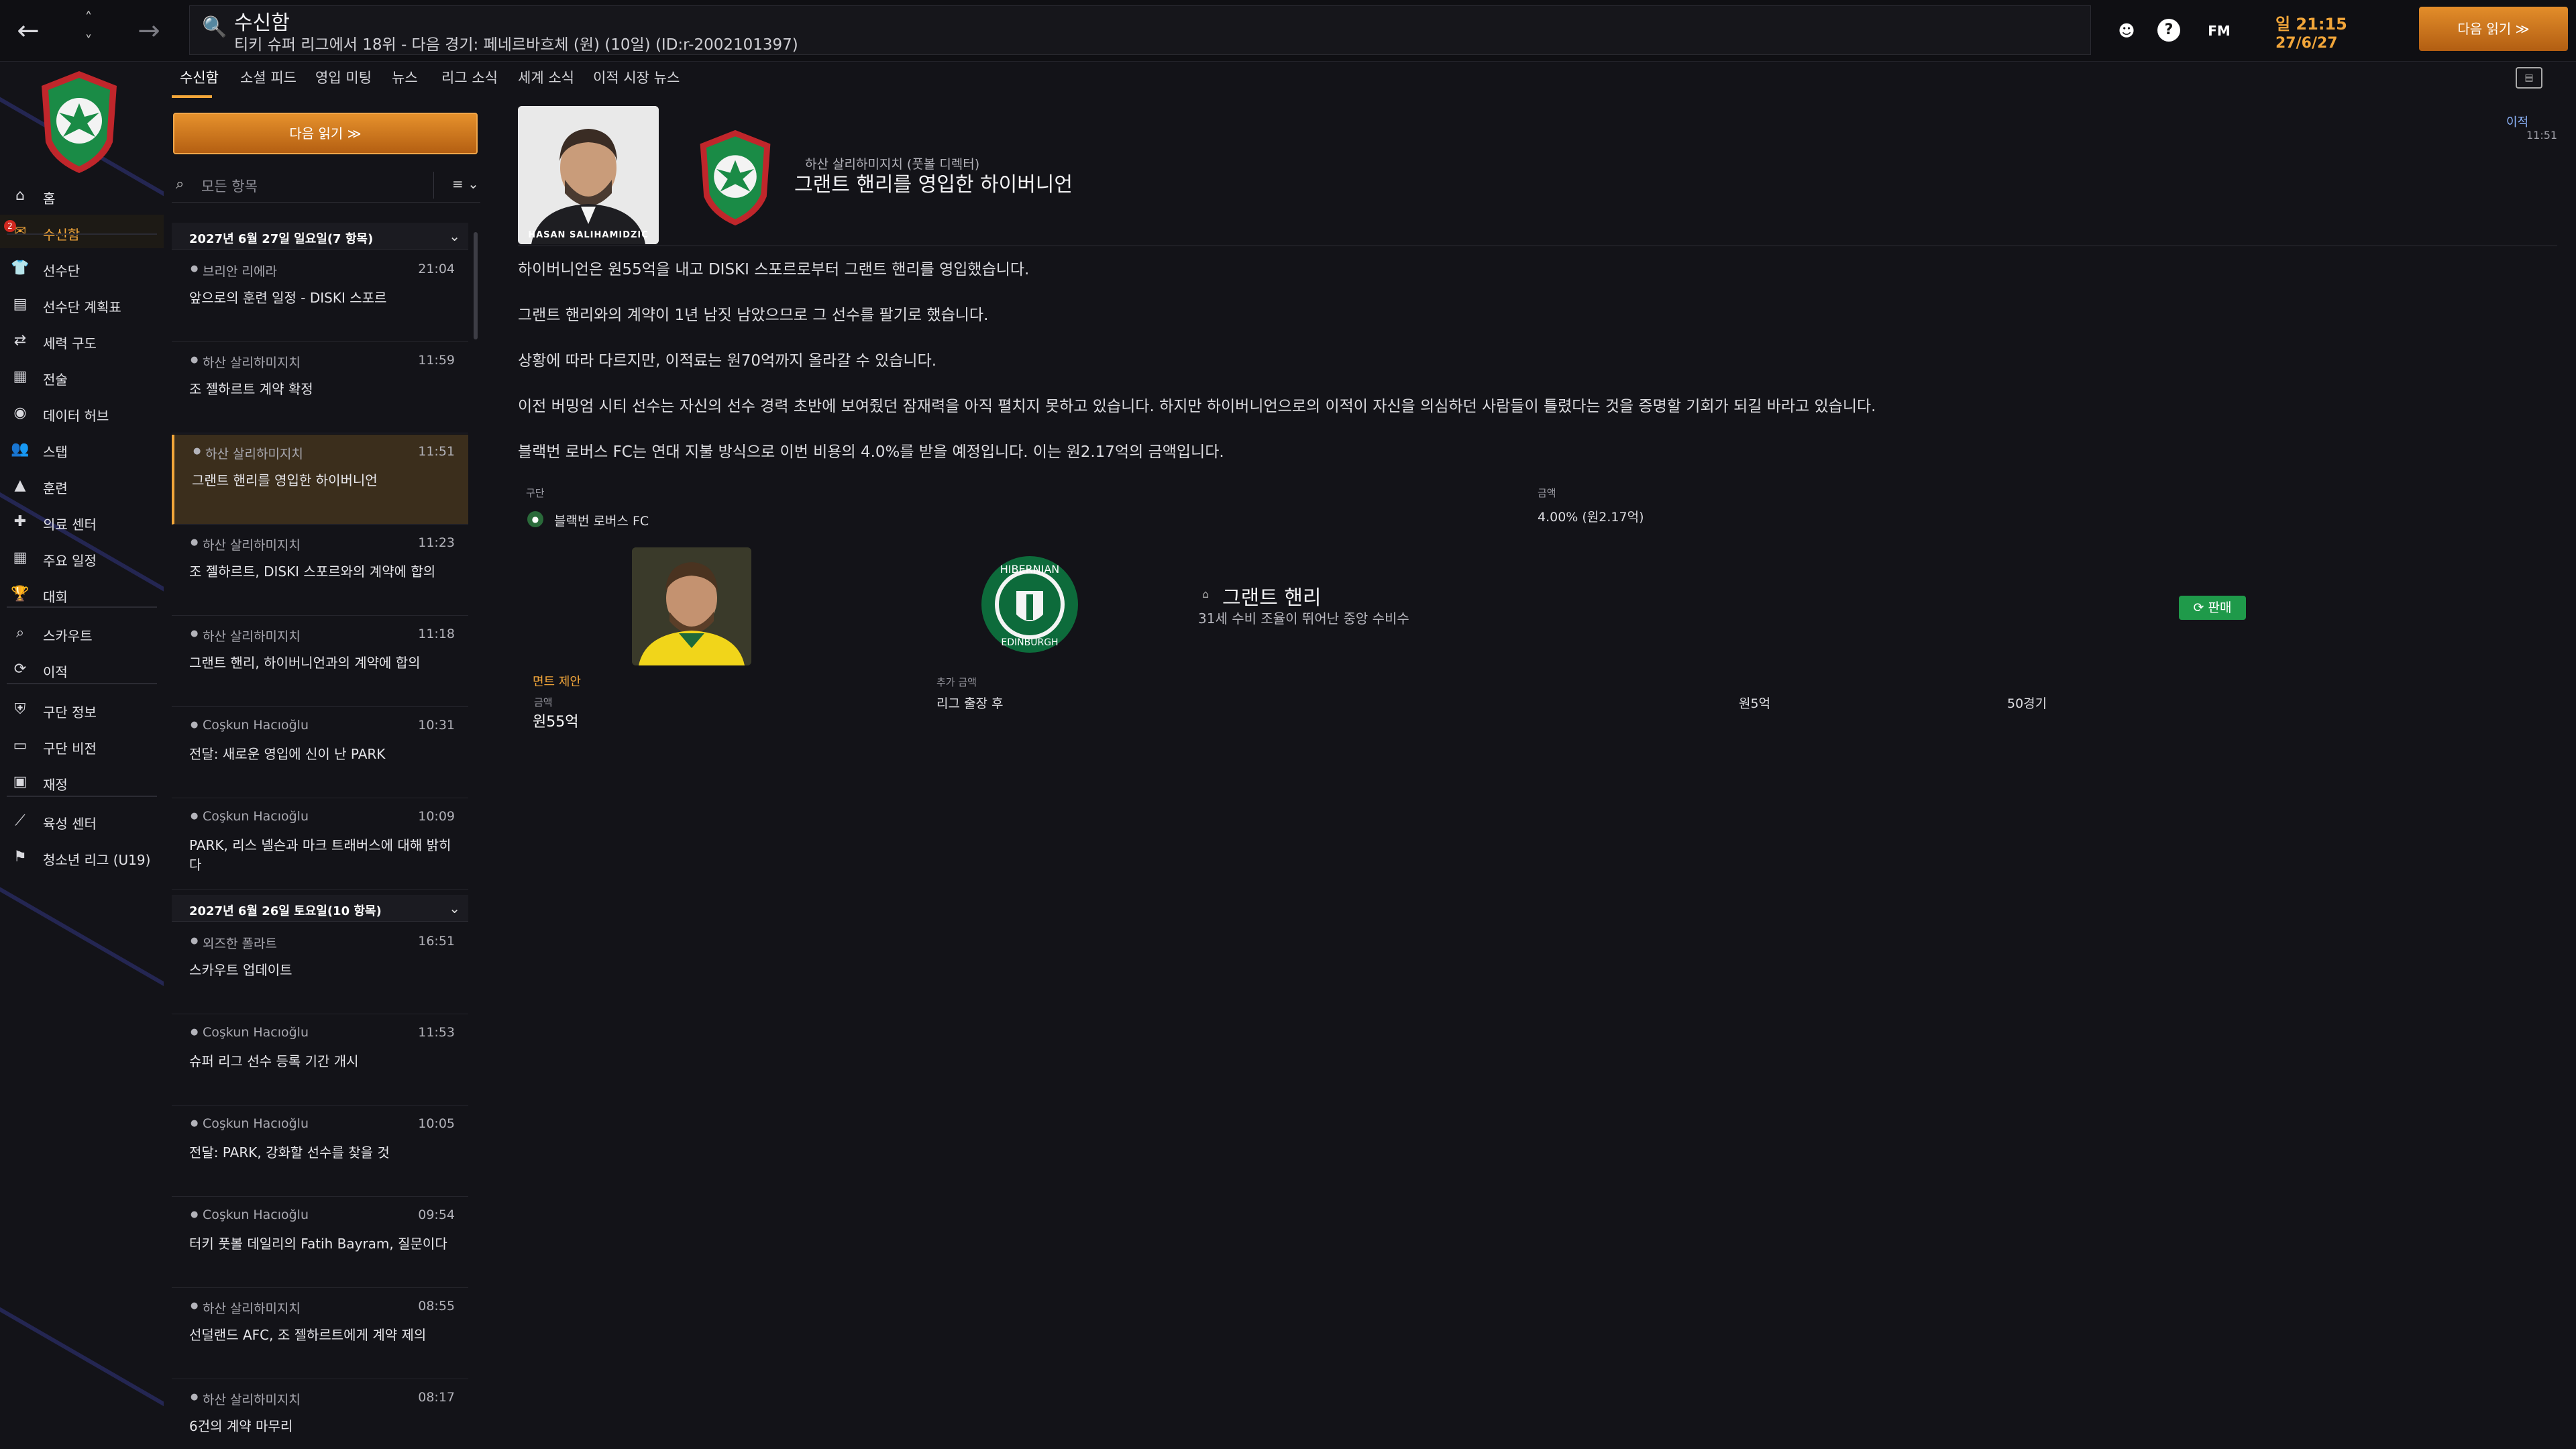 This screenshot has width=2576, height=1449. Describe the element at coordinates (20, 669) in the screenshot. I see `transfers-icon: ⟳` at that location.